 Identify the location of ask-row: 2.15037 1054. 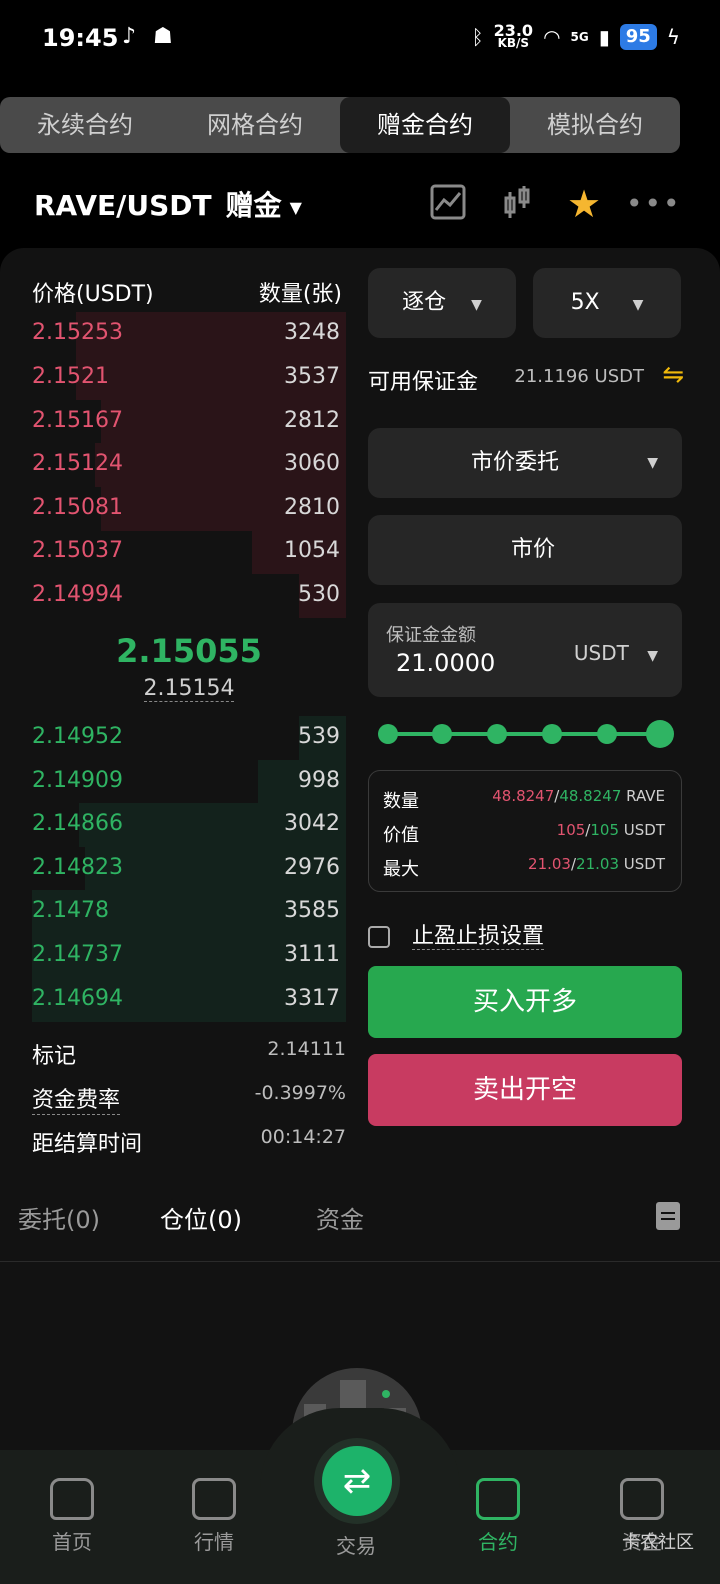
(189, 552).